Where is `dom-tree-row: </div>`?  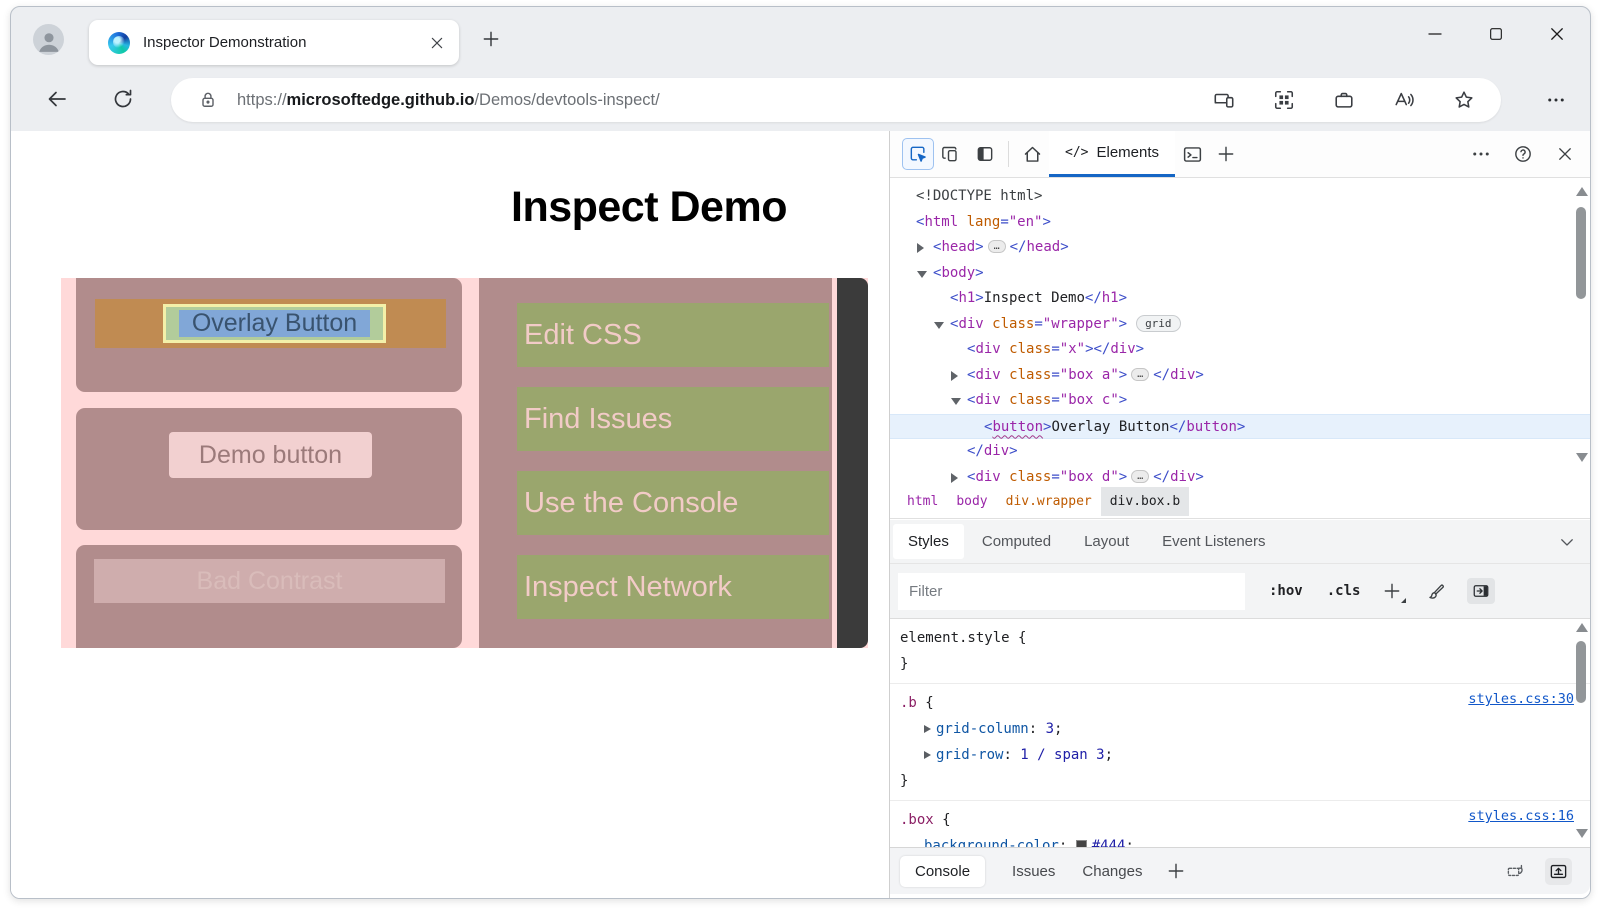 dom-tree-row: </div> is located at coordinates (1240, 452).